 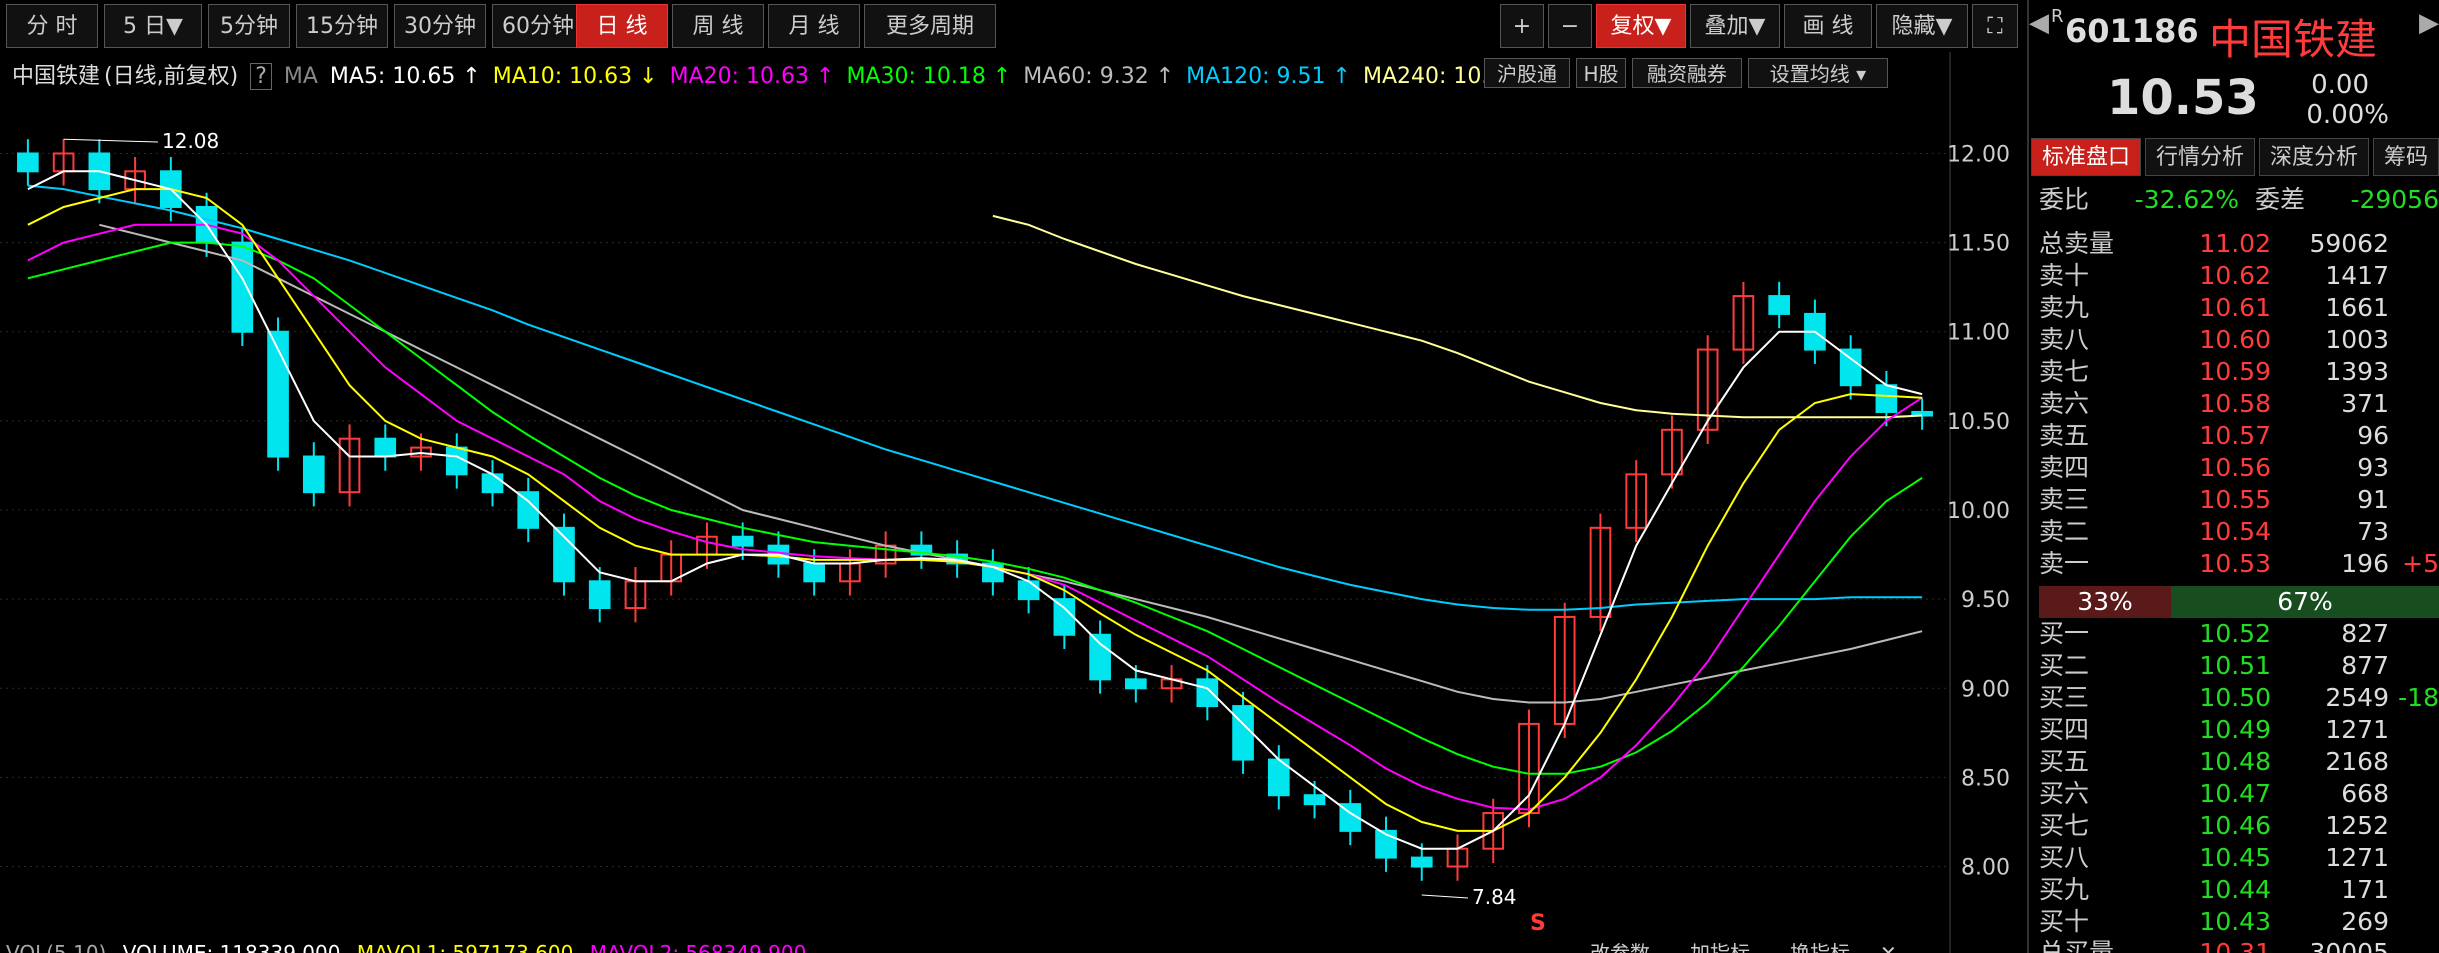 What do you see at coordinates (1620, 946) in the screenshot?
I see `change-params-button: 改参数` at bounding box center [1620, 946].